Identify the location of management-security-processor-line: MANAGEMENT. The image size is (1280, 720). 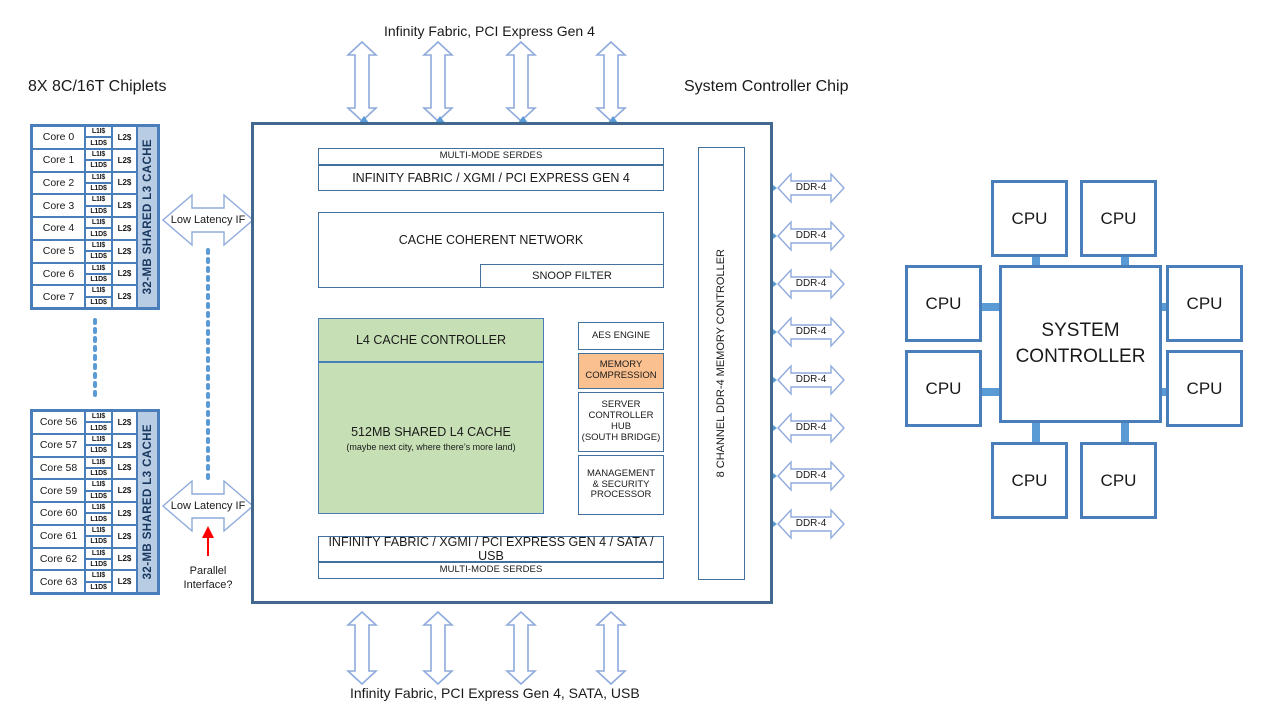
(621, 473).